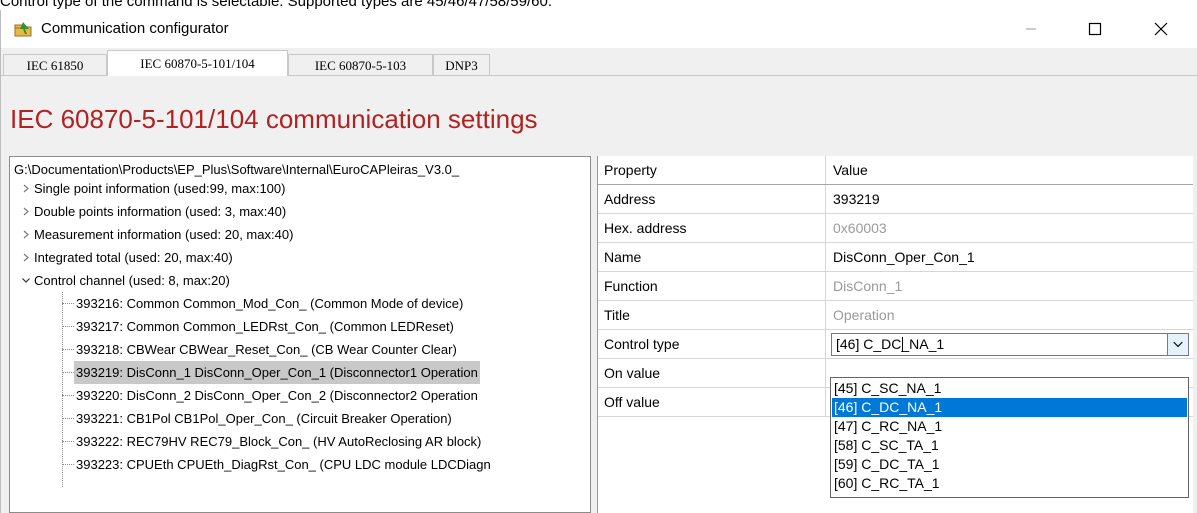 Image resolution: width=1197 pixels, height=513 pixels. What do you see at coordinates (1009, 445) in the screenshot?
I see `dropdown-option: [58] C_SC_TA_1` at bounding box center [1009, 445].